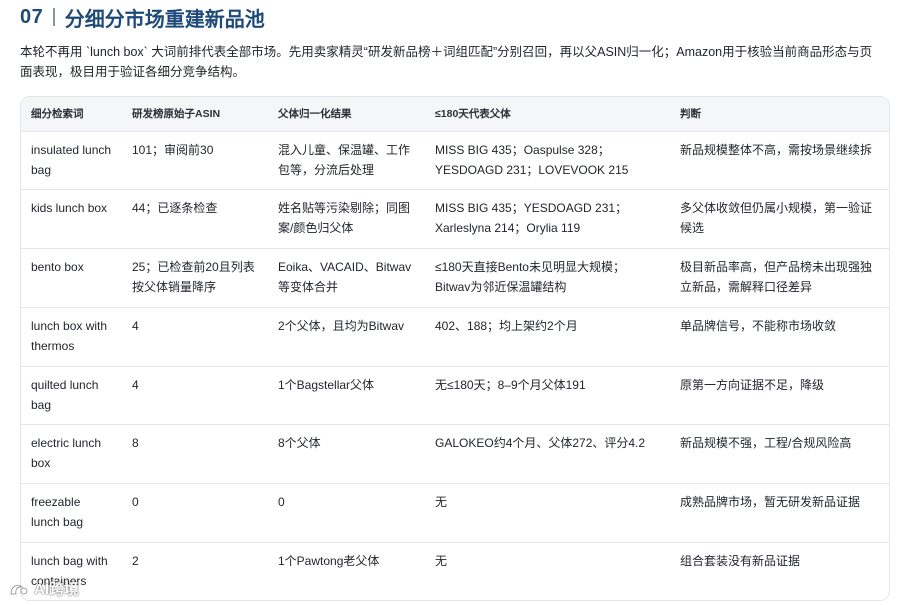 Image resolution: width=900 pixels, height=606 pixels. Describe the element at coordinates (175, 208) in the screenshot. I see `cell-raw-asin: 44；已逐条检查` at that location.